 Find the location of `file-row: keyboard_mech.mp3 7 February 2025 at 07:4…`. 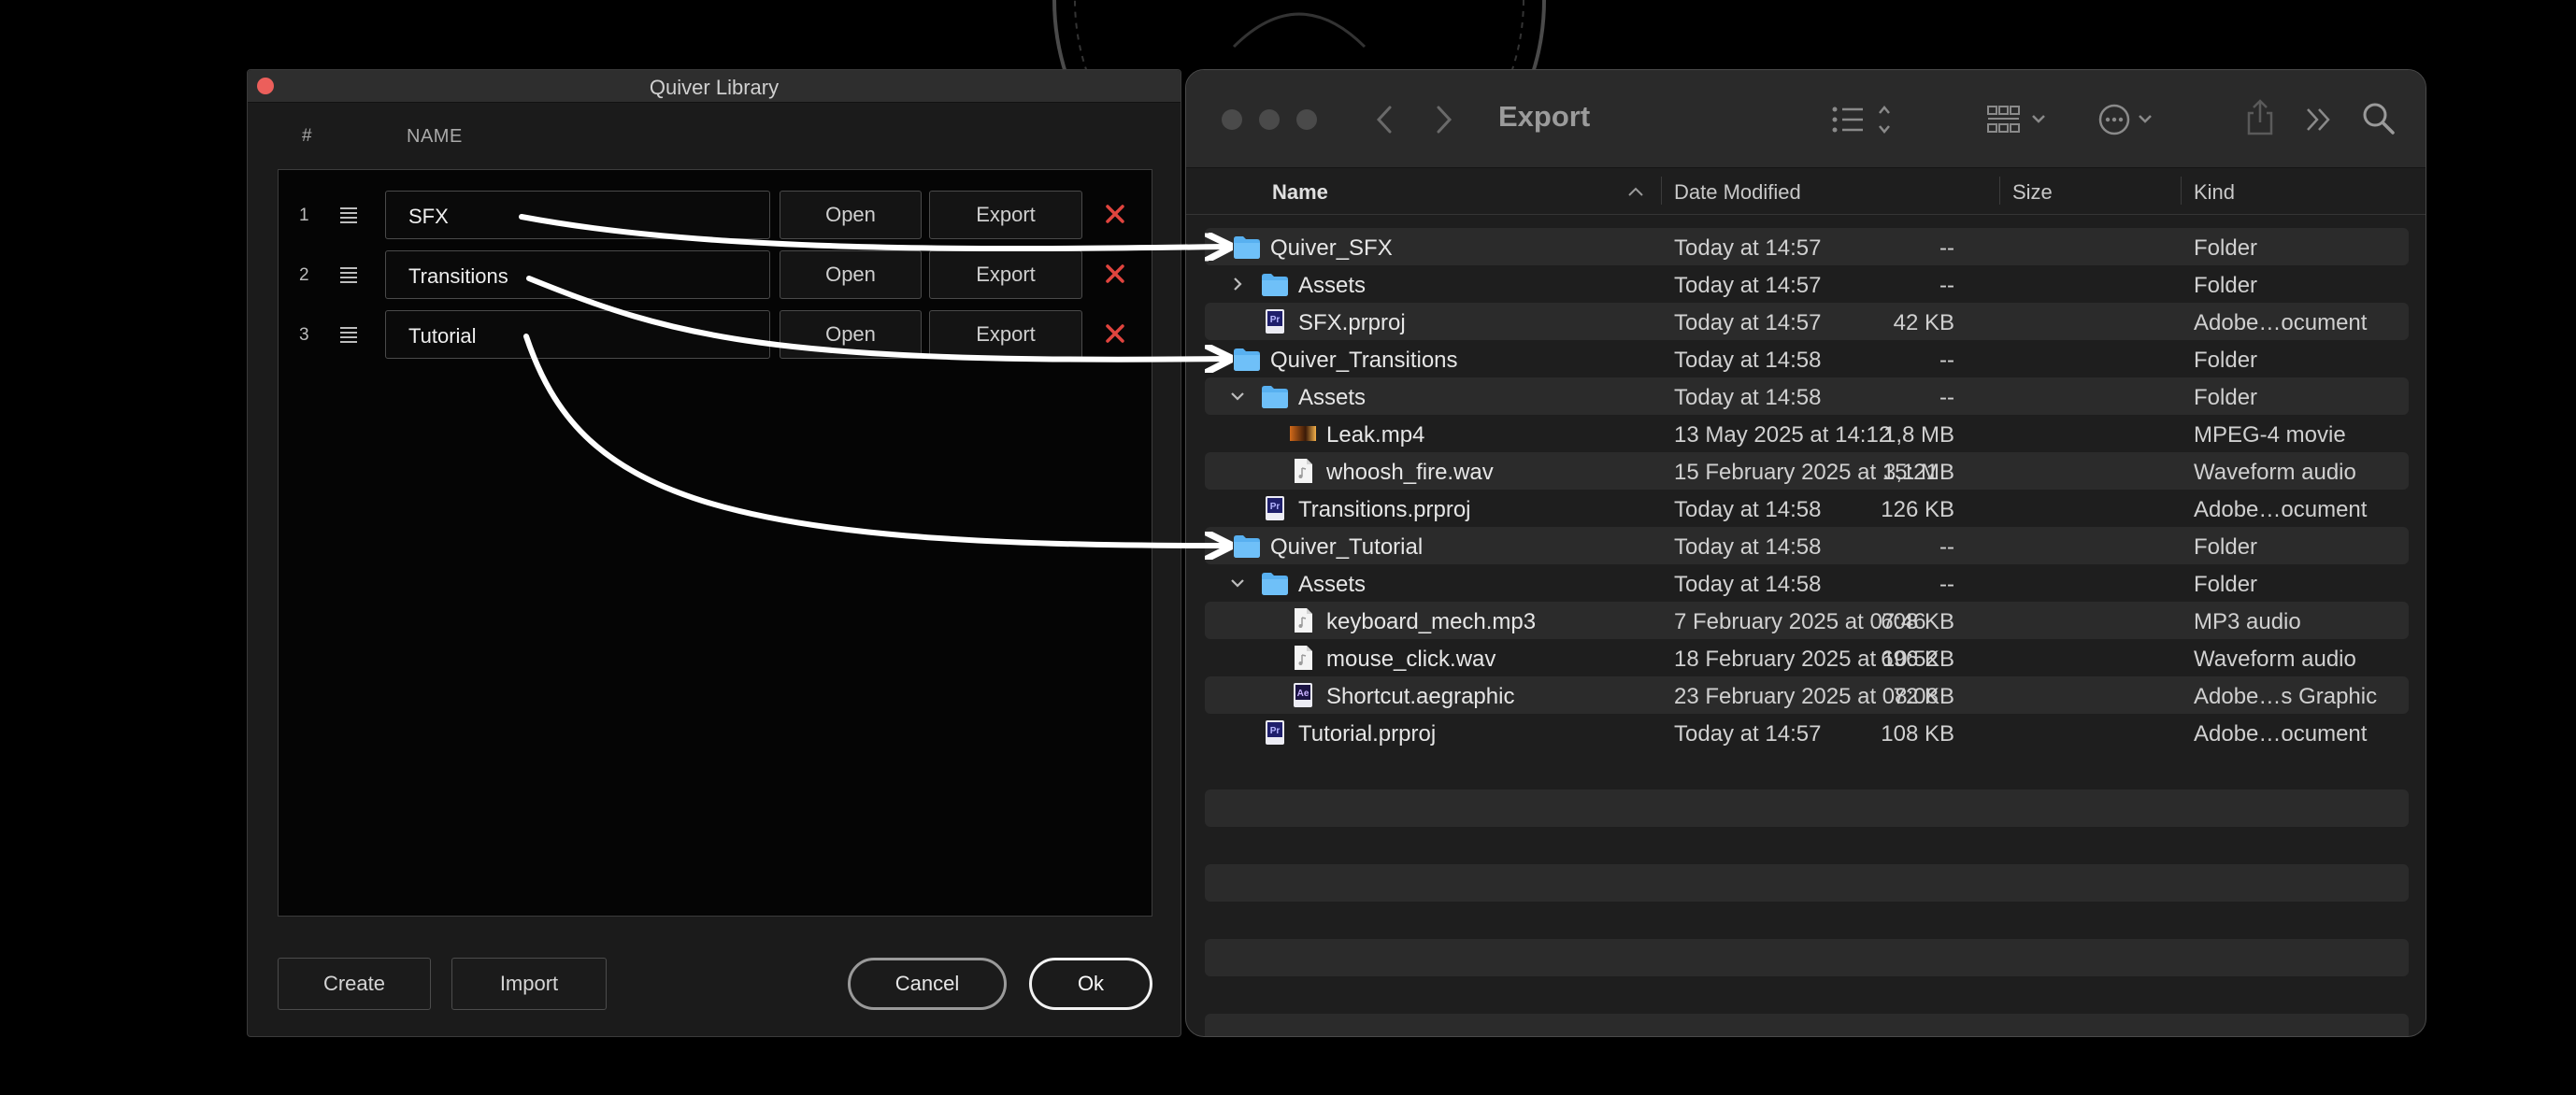

file-row: keyboard_mech.mp3 7 February 2025 at 07:4… is located at coordinates (1807, 620).